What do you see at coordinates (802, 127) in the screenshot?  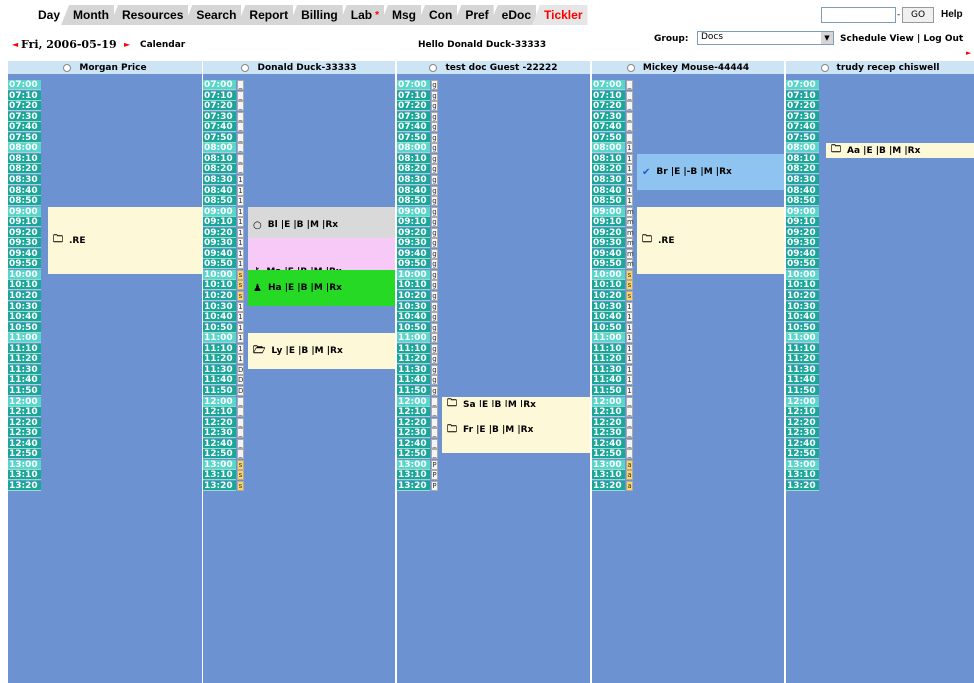 I see `time-slot: 07:40` at bounding box center [802, 127].